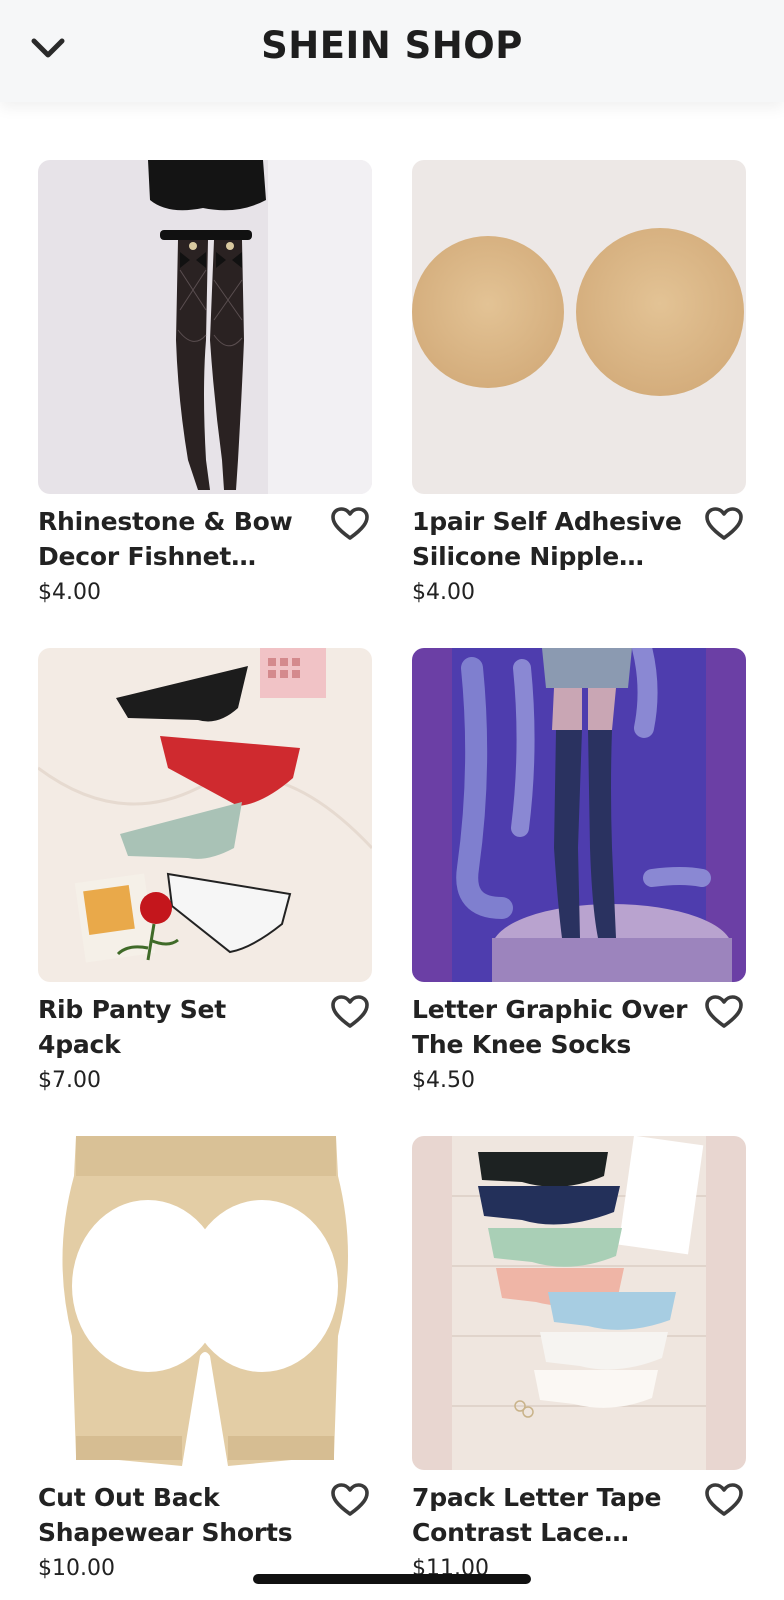 Image resolution: width=784 pixels, height=1600 pixels. I want to click on product-price: $4.50, so click(443, 1080).